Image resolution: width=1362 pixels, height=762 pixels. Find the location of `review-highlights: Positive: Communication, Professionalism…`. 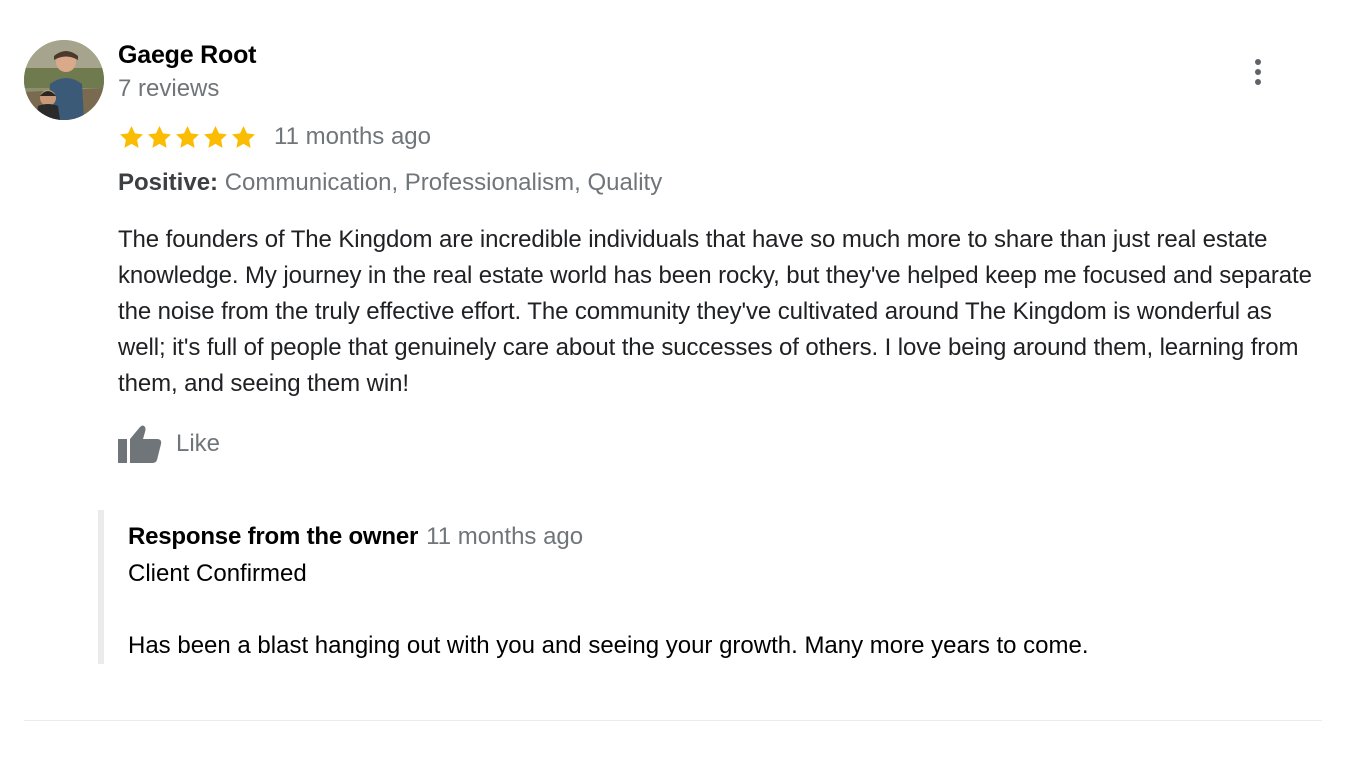

review-highlights: Positive: Communication, Professionalism… is located at coordinates (390, 183).